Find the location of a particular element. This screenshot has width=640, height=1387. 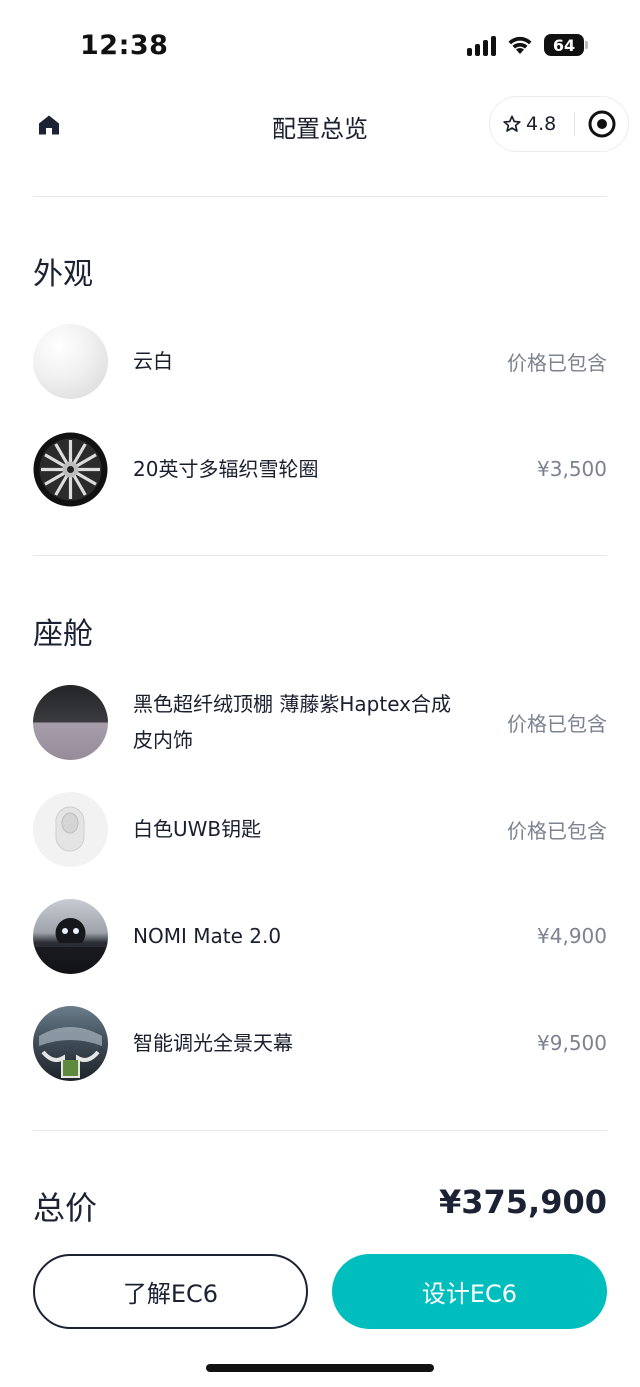

total-price-value: ¥375,900 is located at coordinates (522, 1202).